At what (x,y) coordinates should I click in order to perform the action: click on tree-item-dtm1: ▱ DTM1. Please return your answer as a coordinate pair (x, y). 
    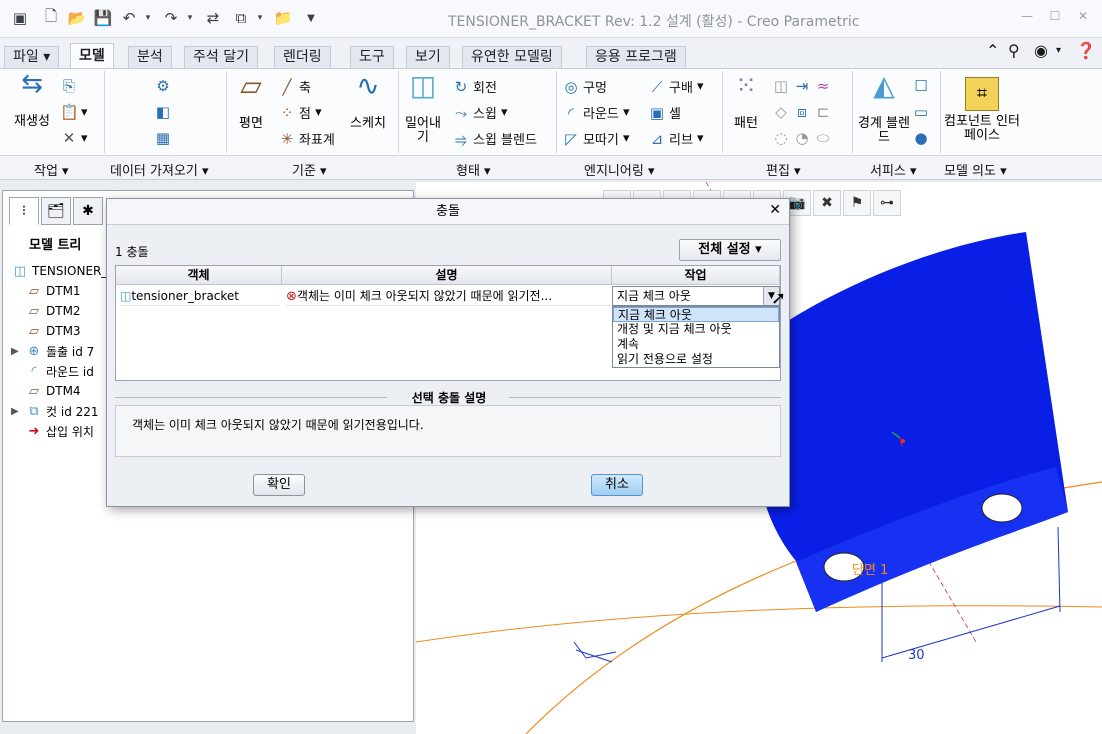
    Looking at the image, I should click on (59, 291).